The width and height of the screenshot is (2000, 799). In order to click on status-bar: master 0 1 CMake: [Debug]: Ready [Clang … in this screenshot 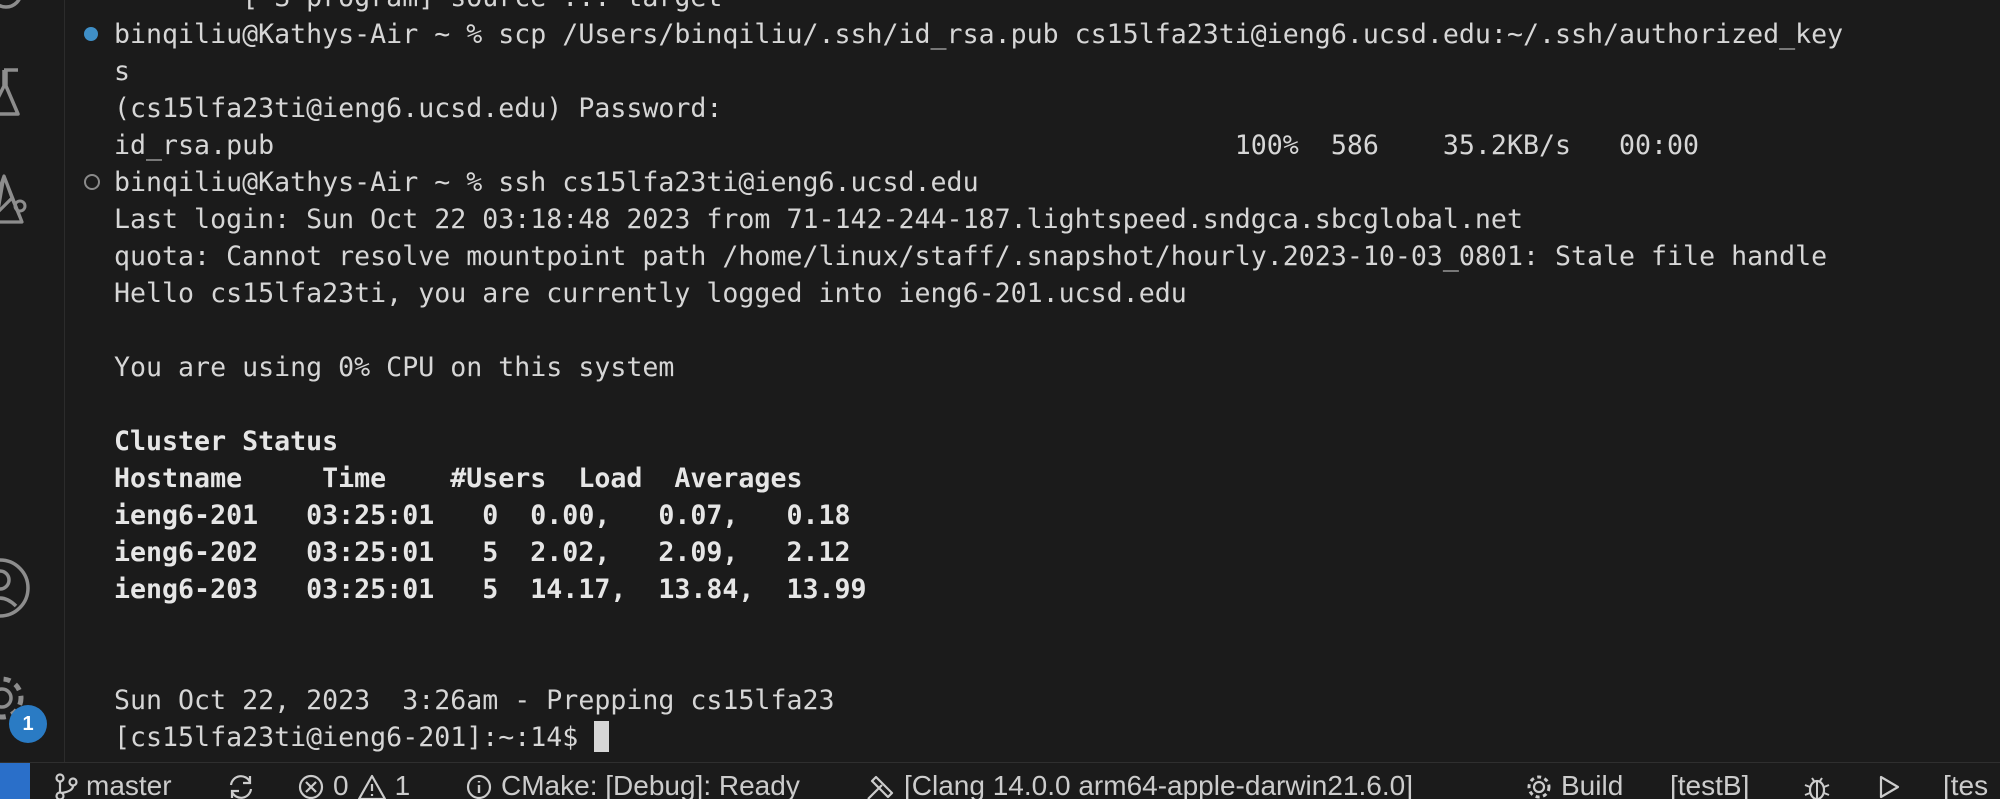, I will do `click(1000, 780)`.